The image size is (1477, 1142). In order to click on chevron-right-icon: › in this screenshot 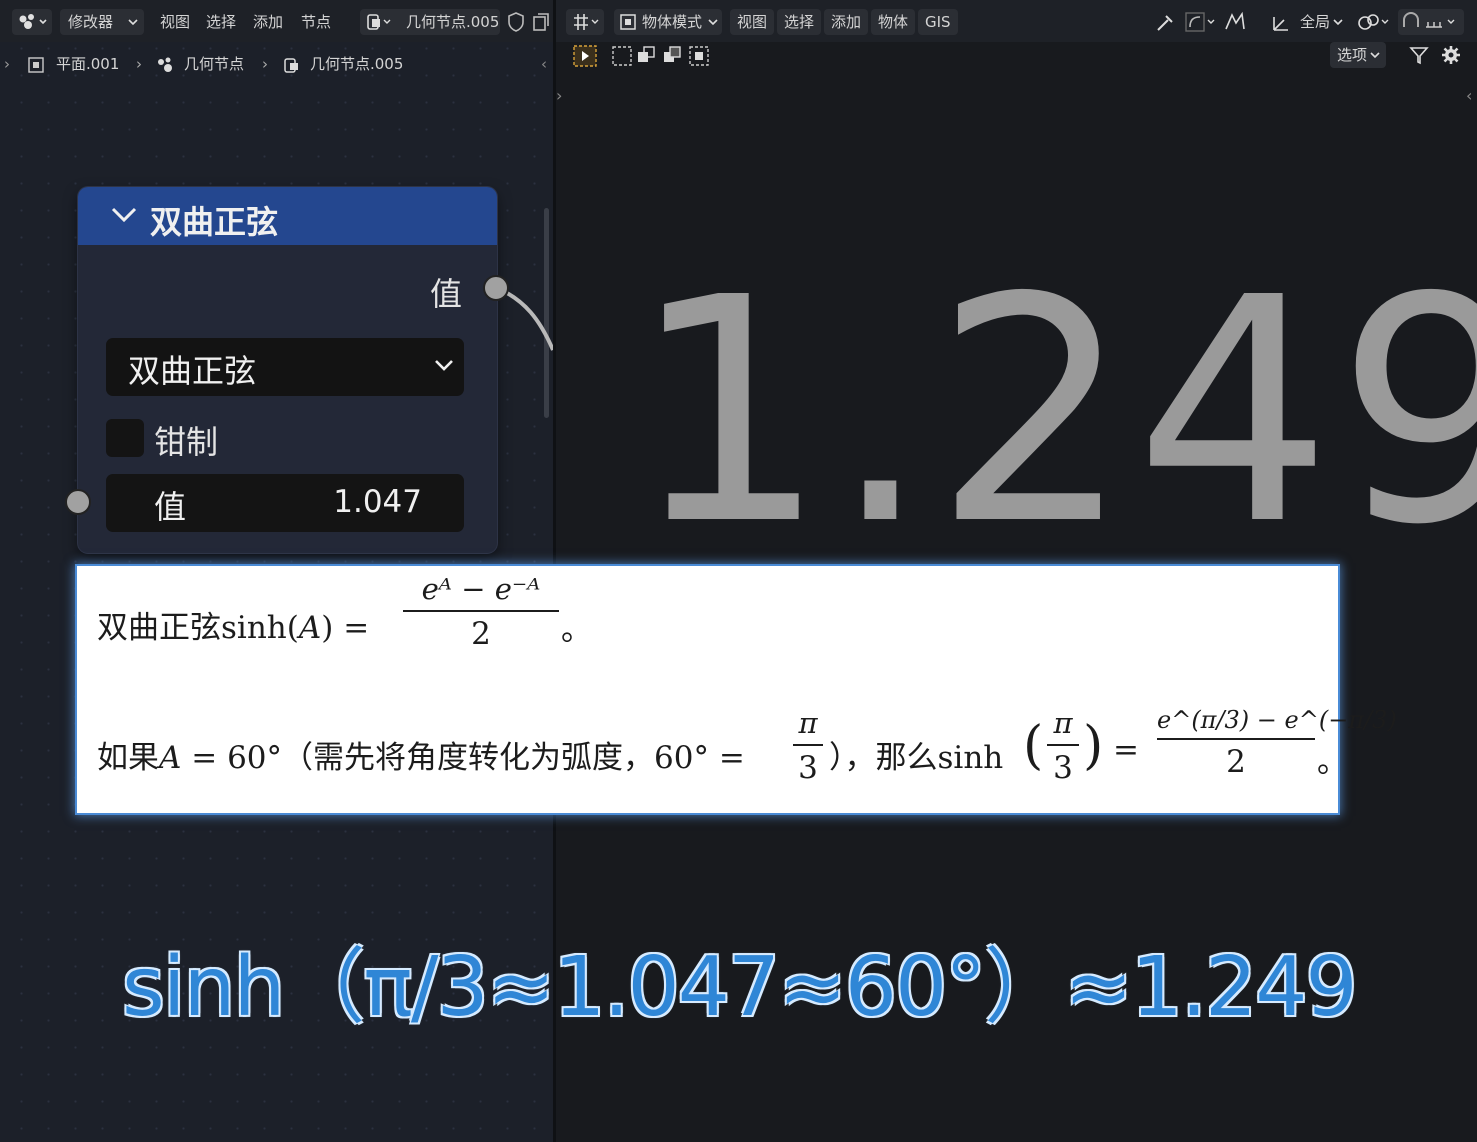, I will do `click(559, 95)`.